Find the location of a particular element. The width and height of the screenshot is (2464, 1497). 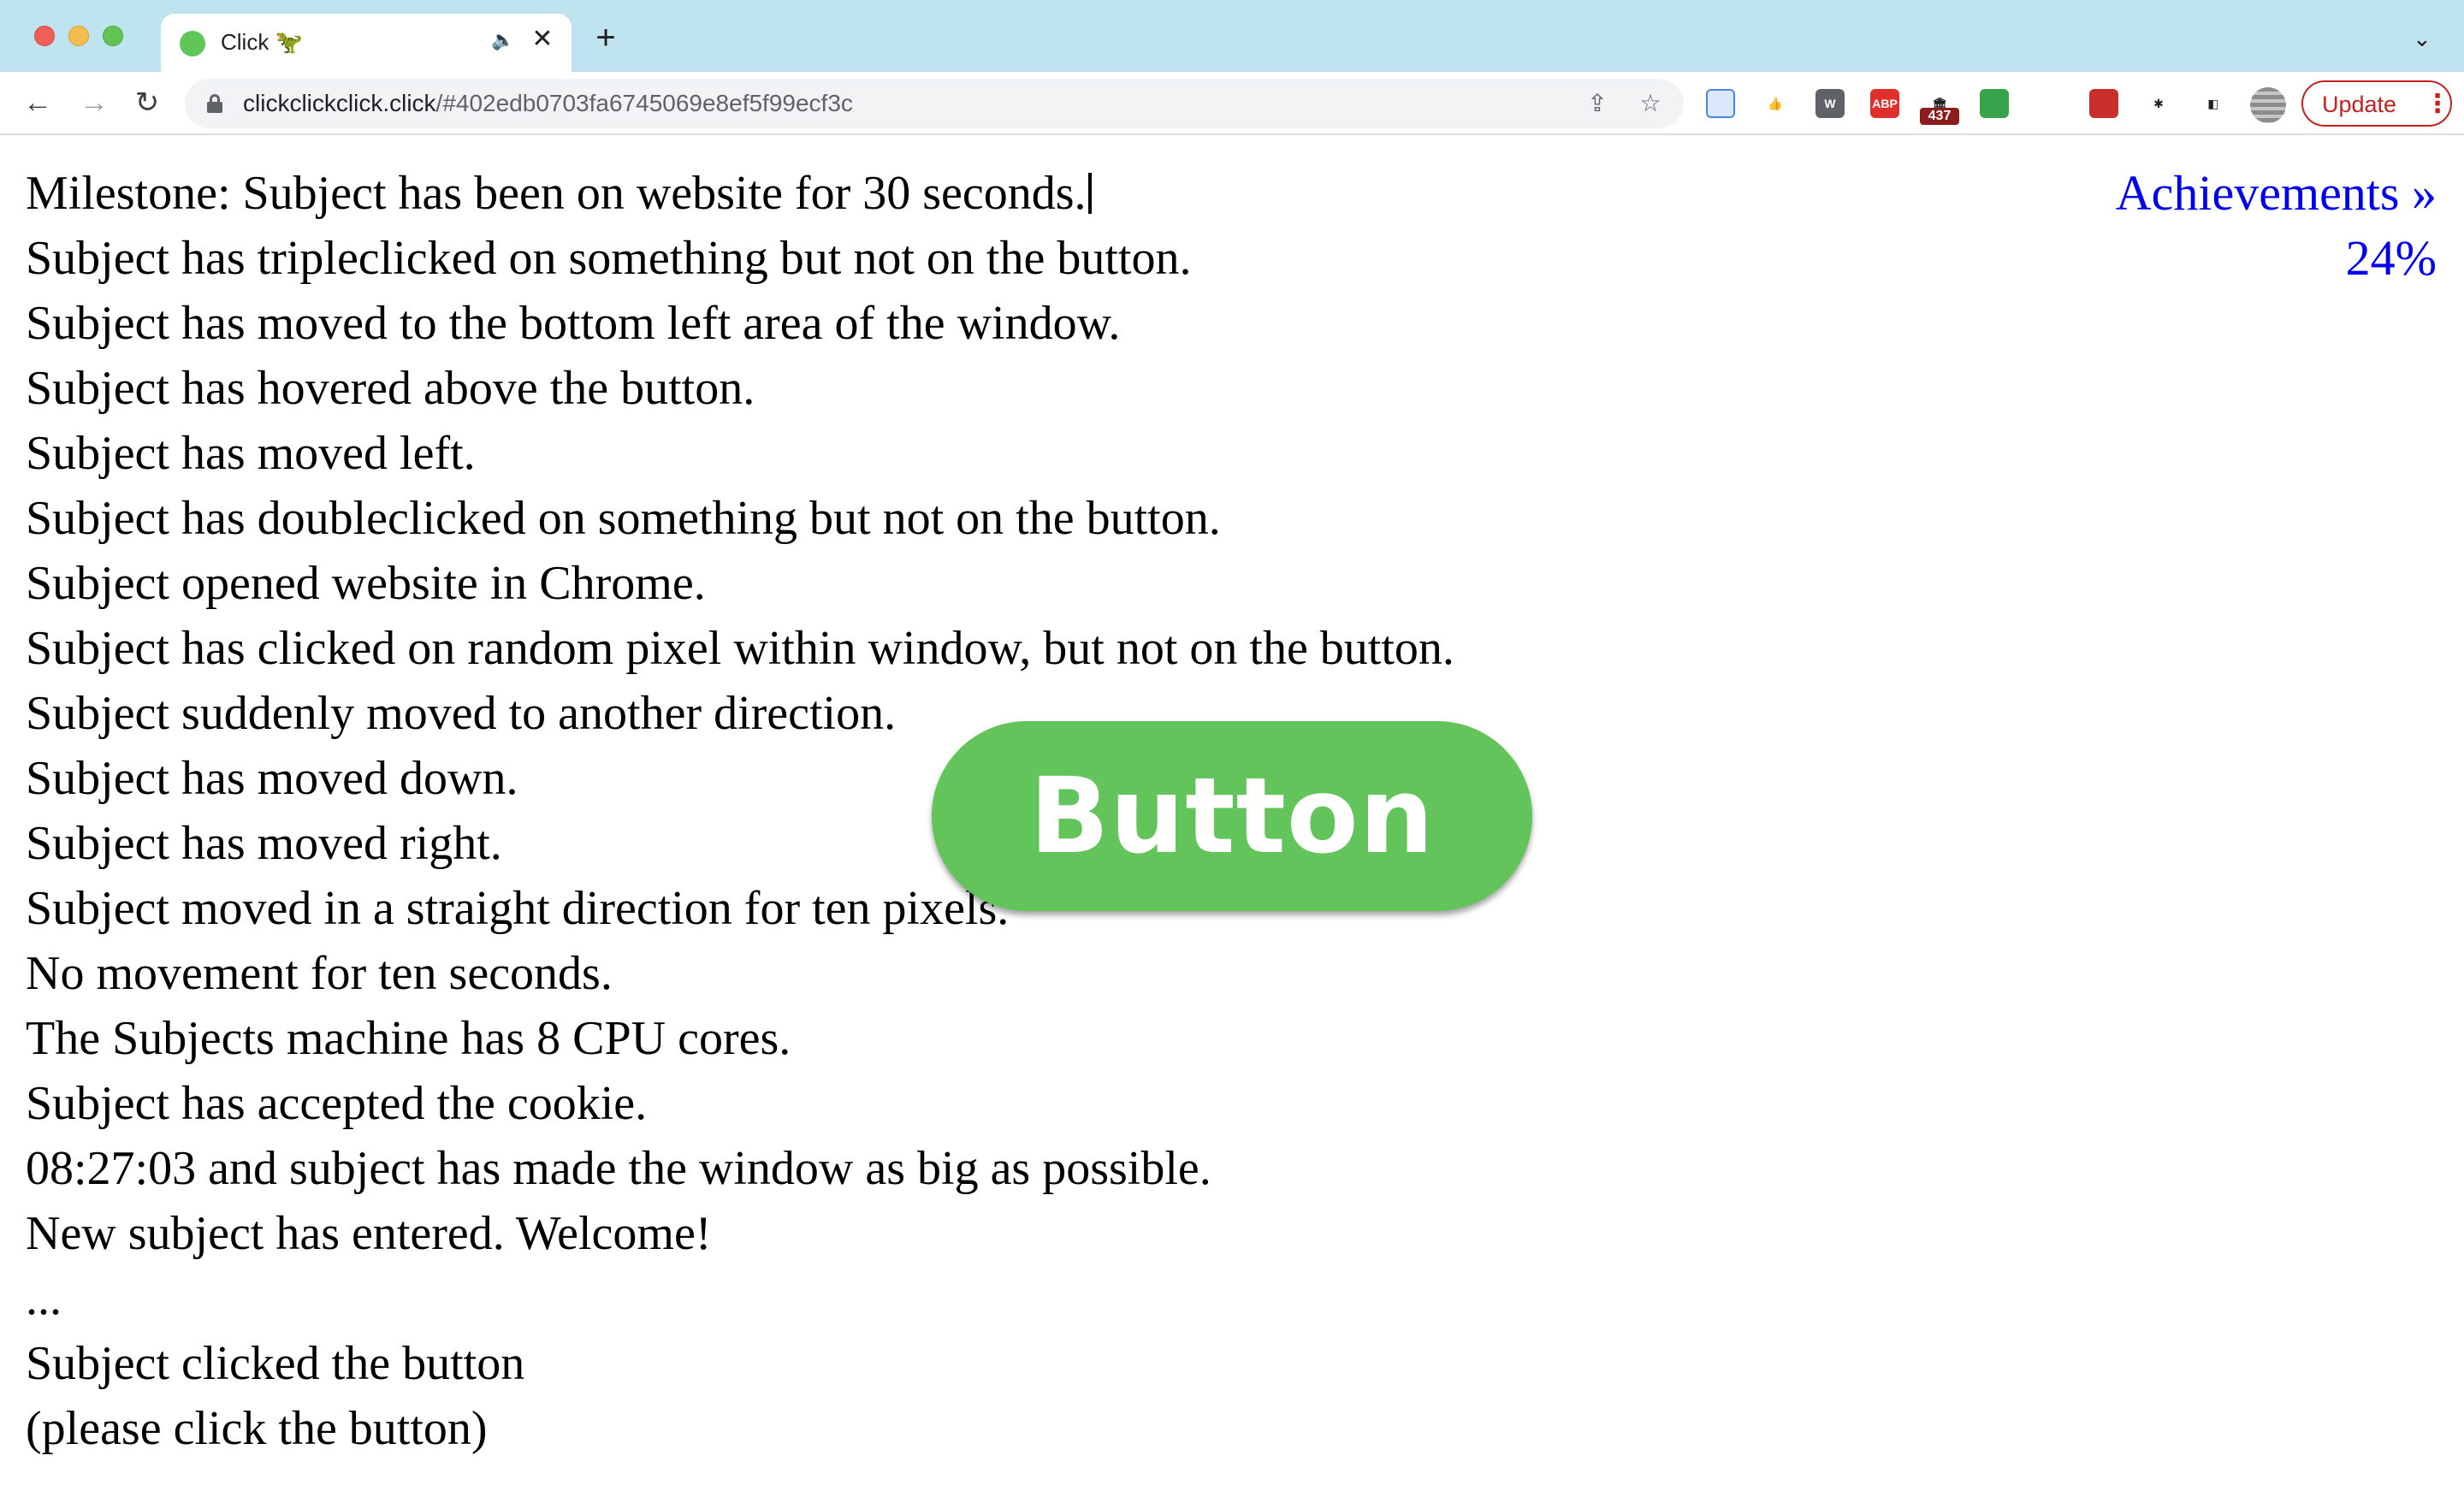

docs-extension-icon is located at coordinates (1720, 103).